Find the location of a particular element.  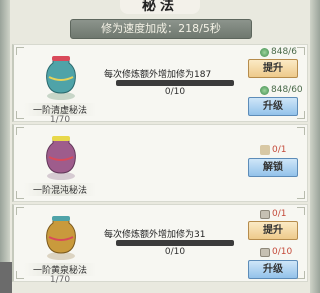

technique-description: 每次修炼额外增加修为187 is located at coordinates (158, 75).